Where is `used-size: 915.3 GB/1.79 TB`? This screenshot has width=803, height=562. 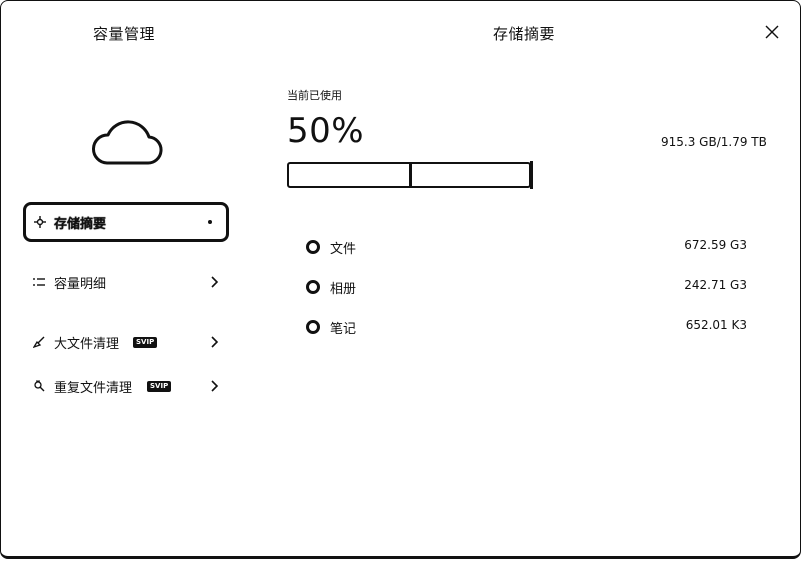
used-size: 915.3 GB/1.79 TB is located at coordinates (714, 142).